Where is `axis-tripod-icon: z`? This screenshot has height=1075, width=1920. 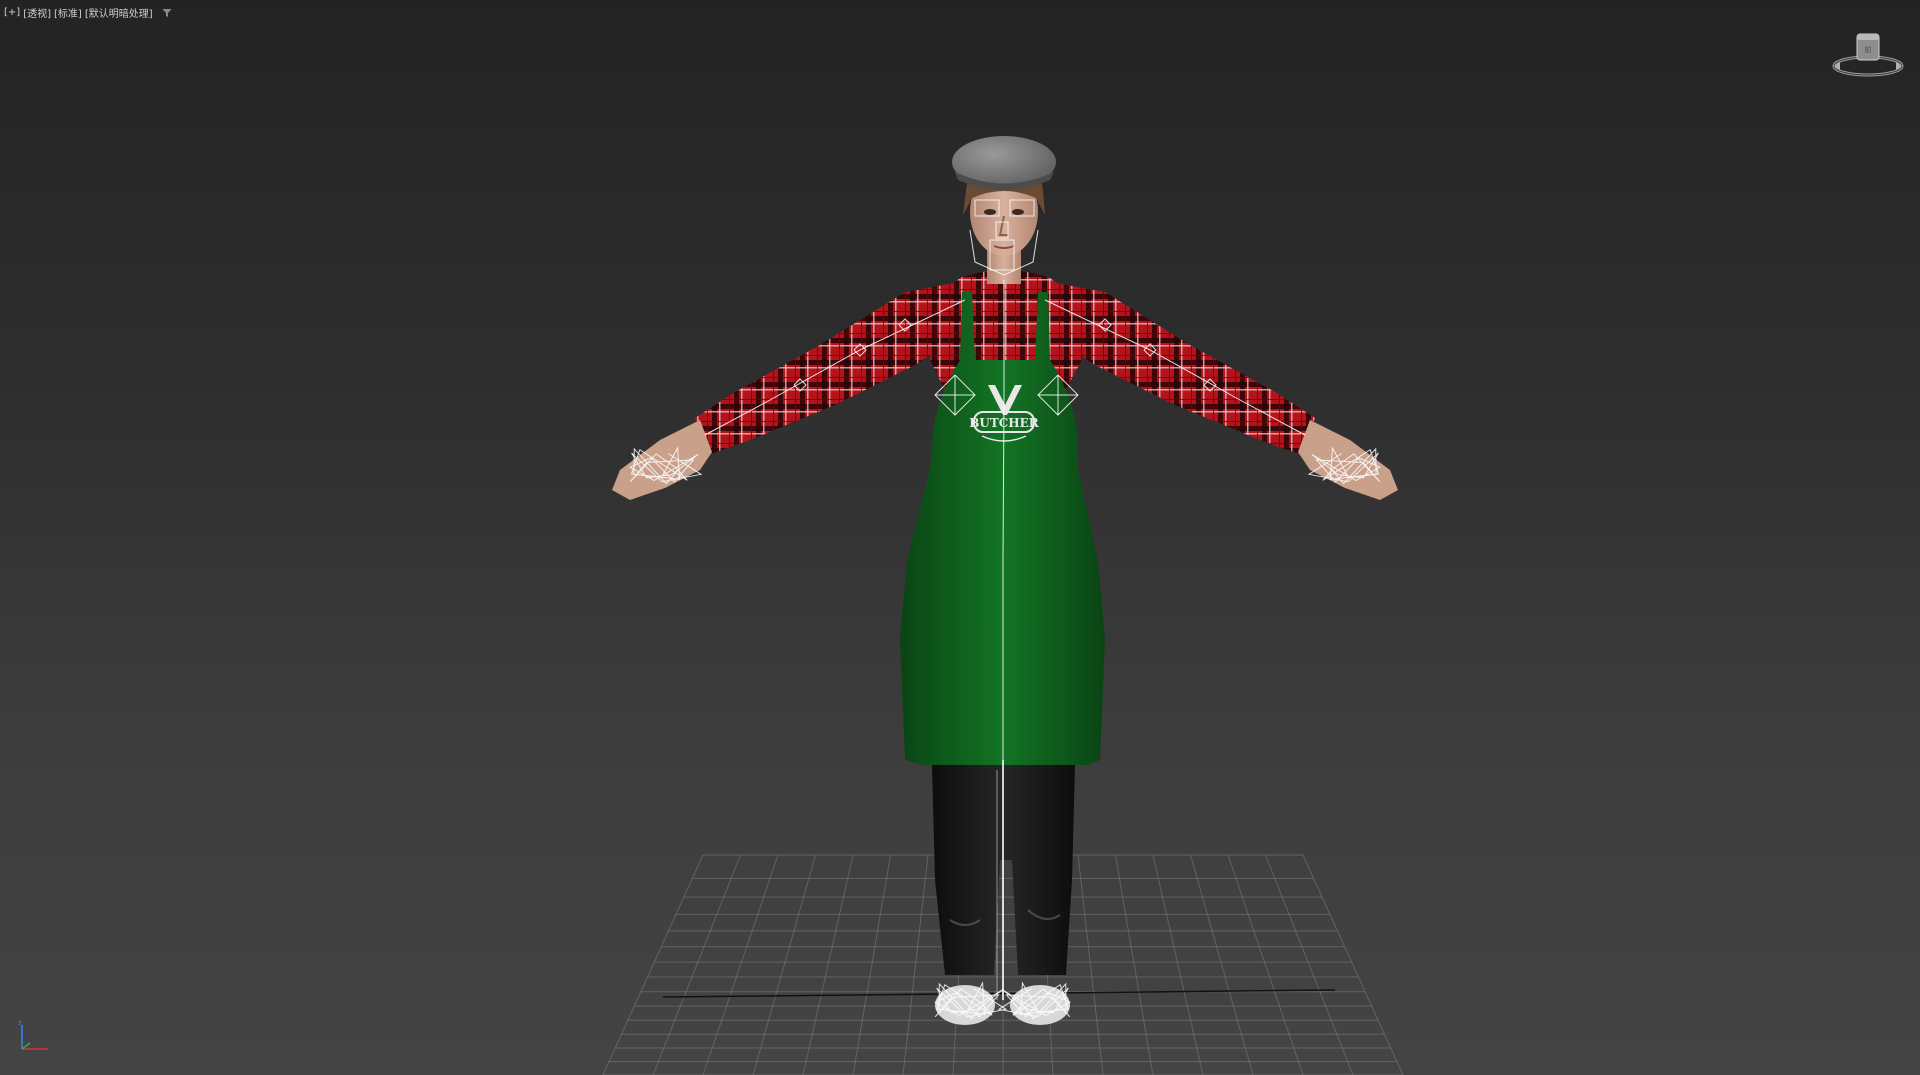
axis-tripod-icon: z is located at coordinates (33, 1034).